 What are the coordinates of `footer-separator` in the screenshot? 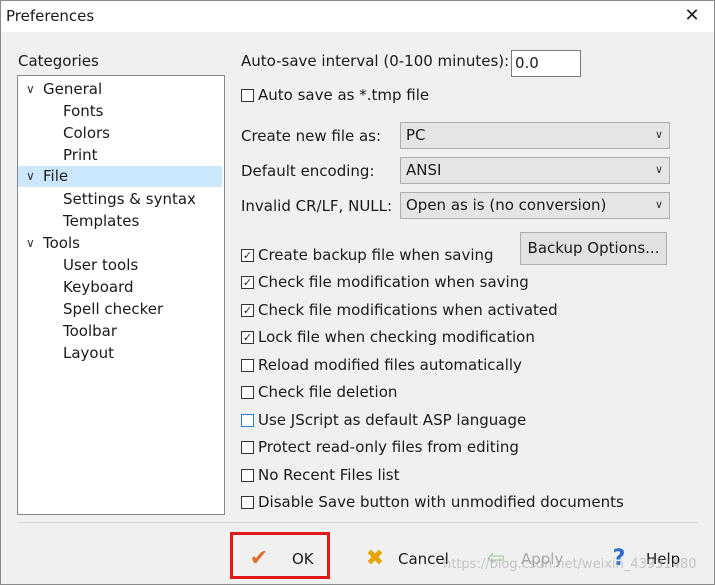 It's located at (357, 522).